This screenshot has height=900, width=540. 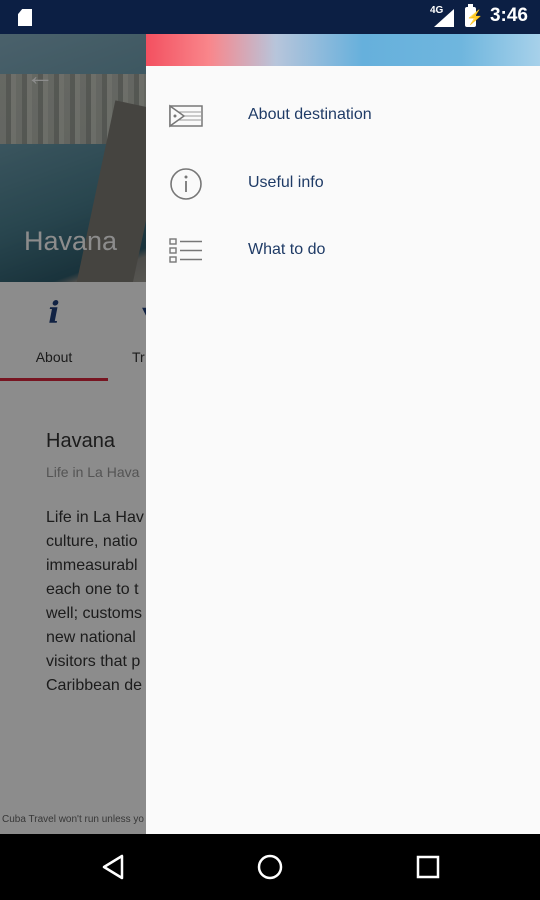 I want to click on recents-square-icon, so click(x=428, y=867).